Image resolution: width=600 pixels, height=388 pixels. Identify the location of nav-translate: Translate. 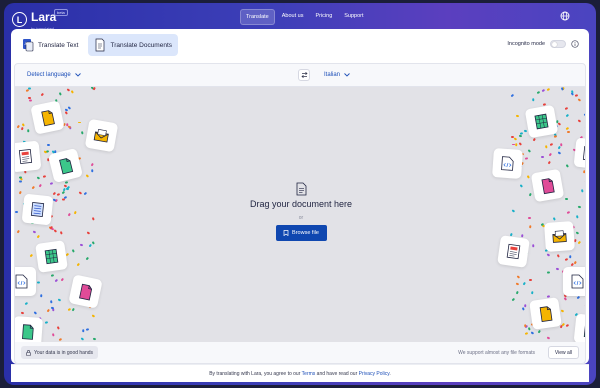
(257, 17).